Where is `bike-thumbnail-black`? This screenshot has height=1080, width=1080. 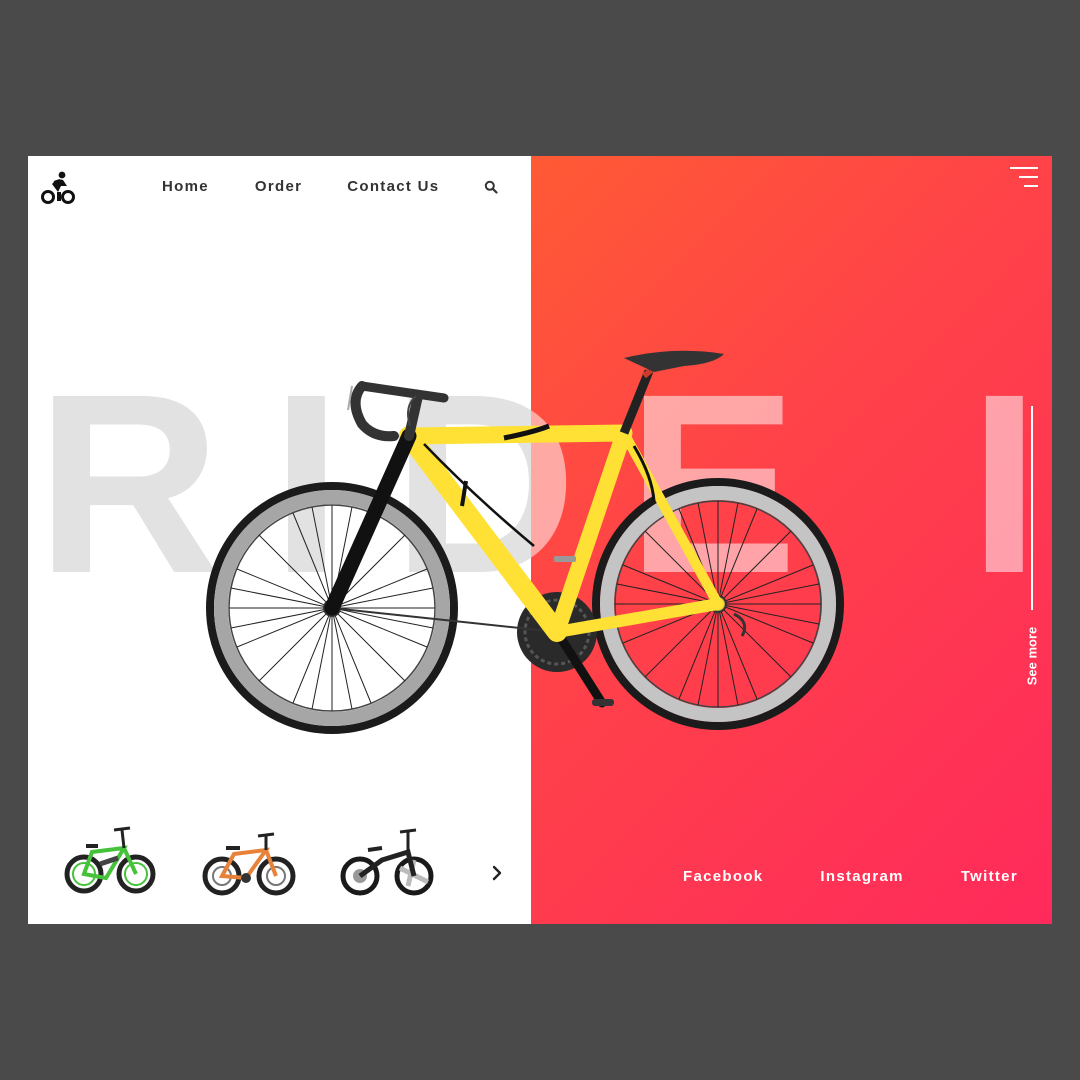 bike-thumbnail-black is located at coordinates (386, 862).